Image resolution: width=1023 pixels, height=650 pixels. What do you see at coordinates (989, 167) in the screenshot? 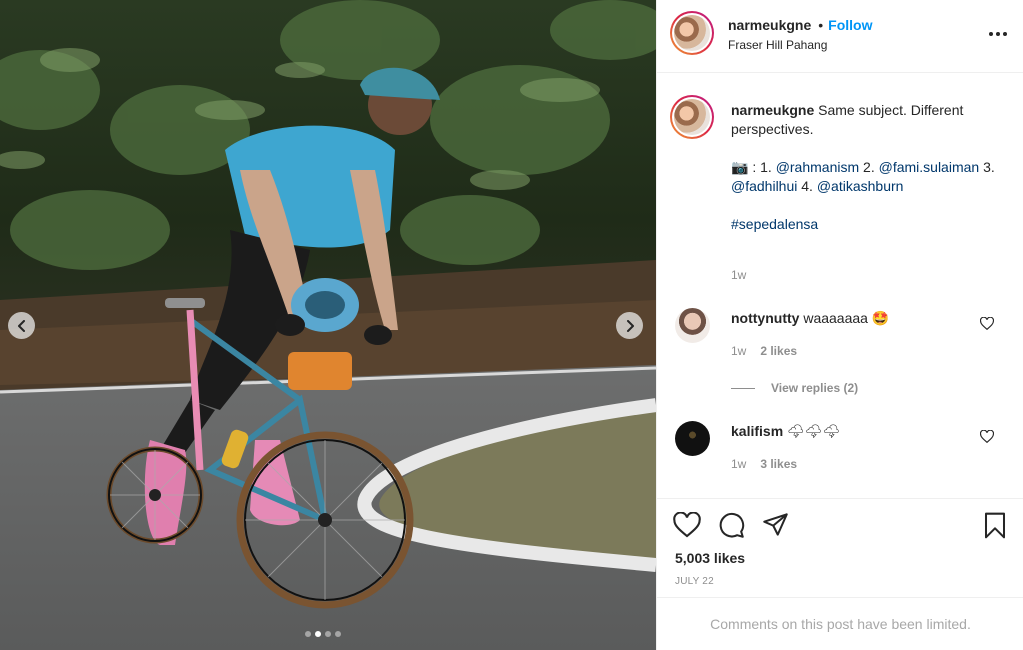
I see `caption-sep: 3.` at bounding box center [989, 167].